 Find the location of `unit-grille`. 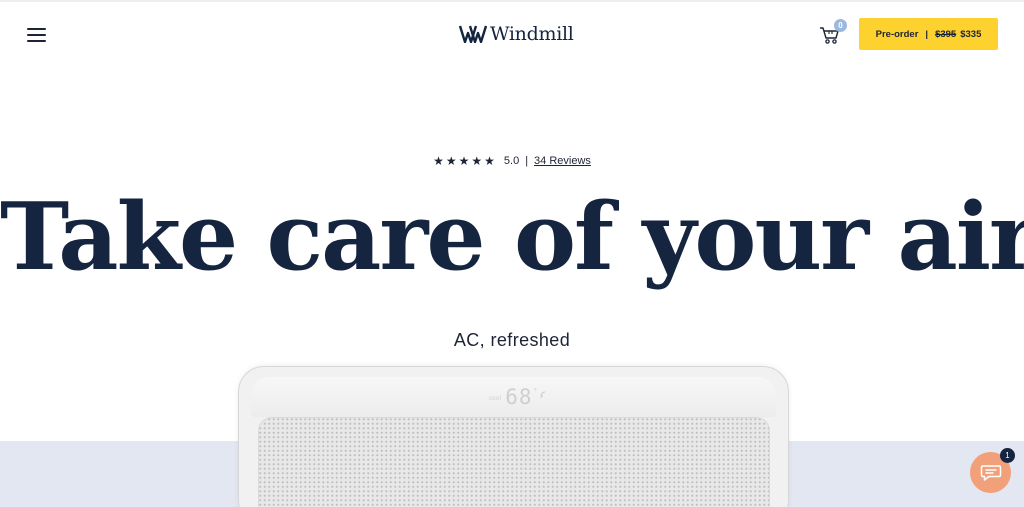

unit-grille is located at coordinates (514, 462).